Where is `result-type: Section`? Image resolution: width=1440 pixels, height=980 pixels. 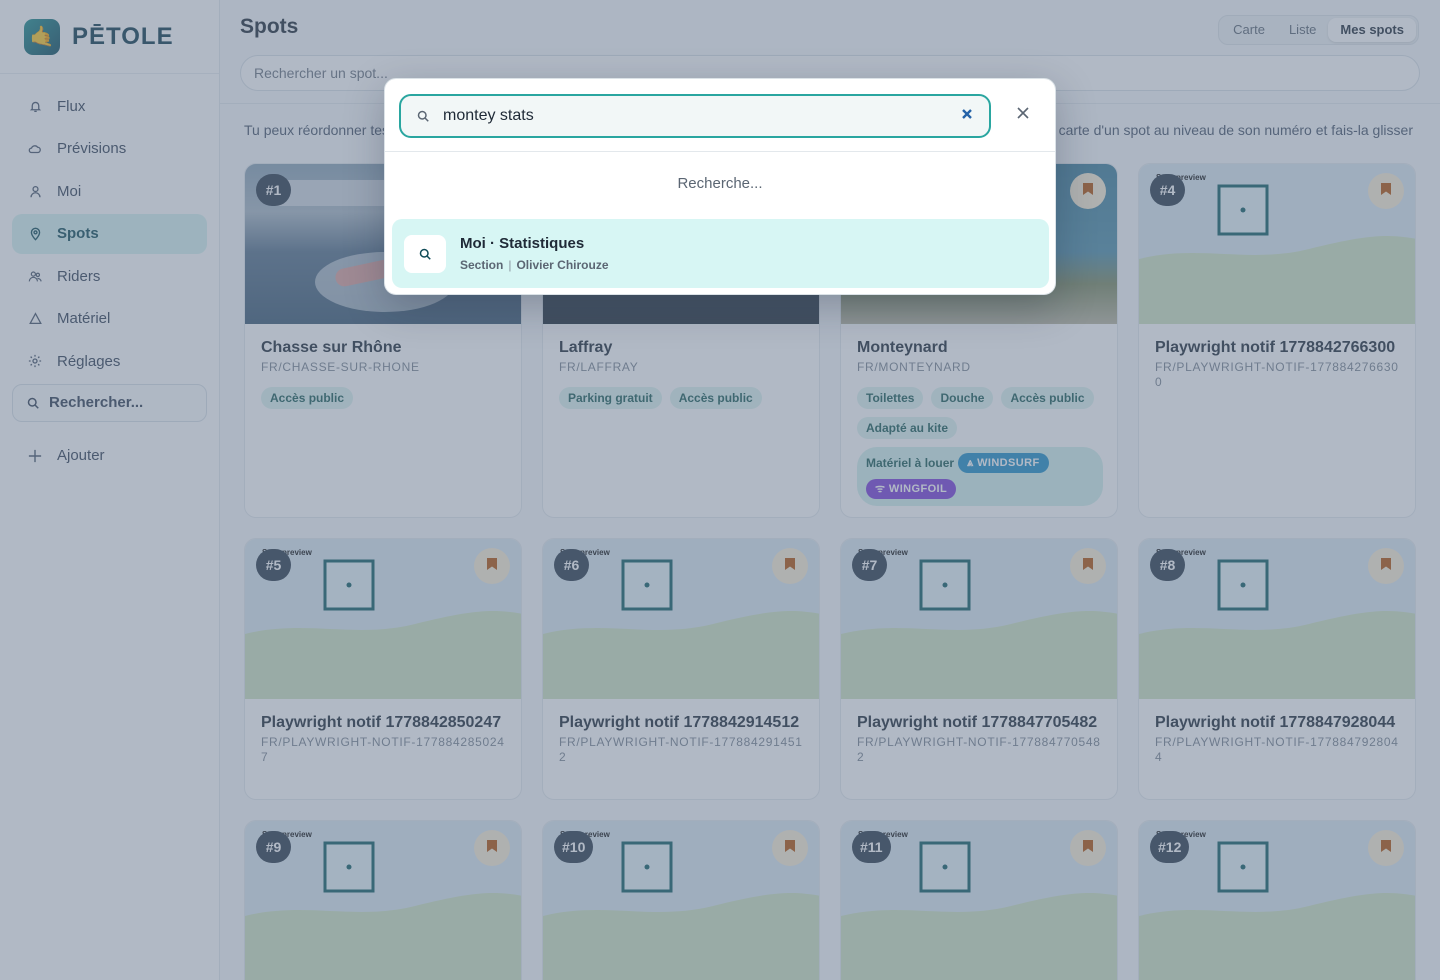
result-type: Section is located at coordinates (482, 265).